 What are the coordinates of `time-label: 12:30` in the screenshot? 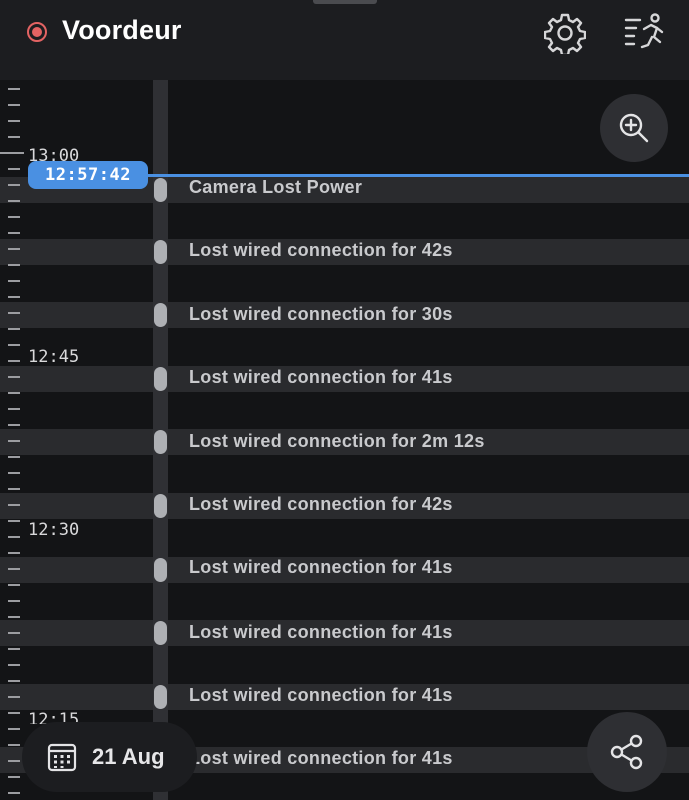 It's located at (54, 530).